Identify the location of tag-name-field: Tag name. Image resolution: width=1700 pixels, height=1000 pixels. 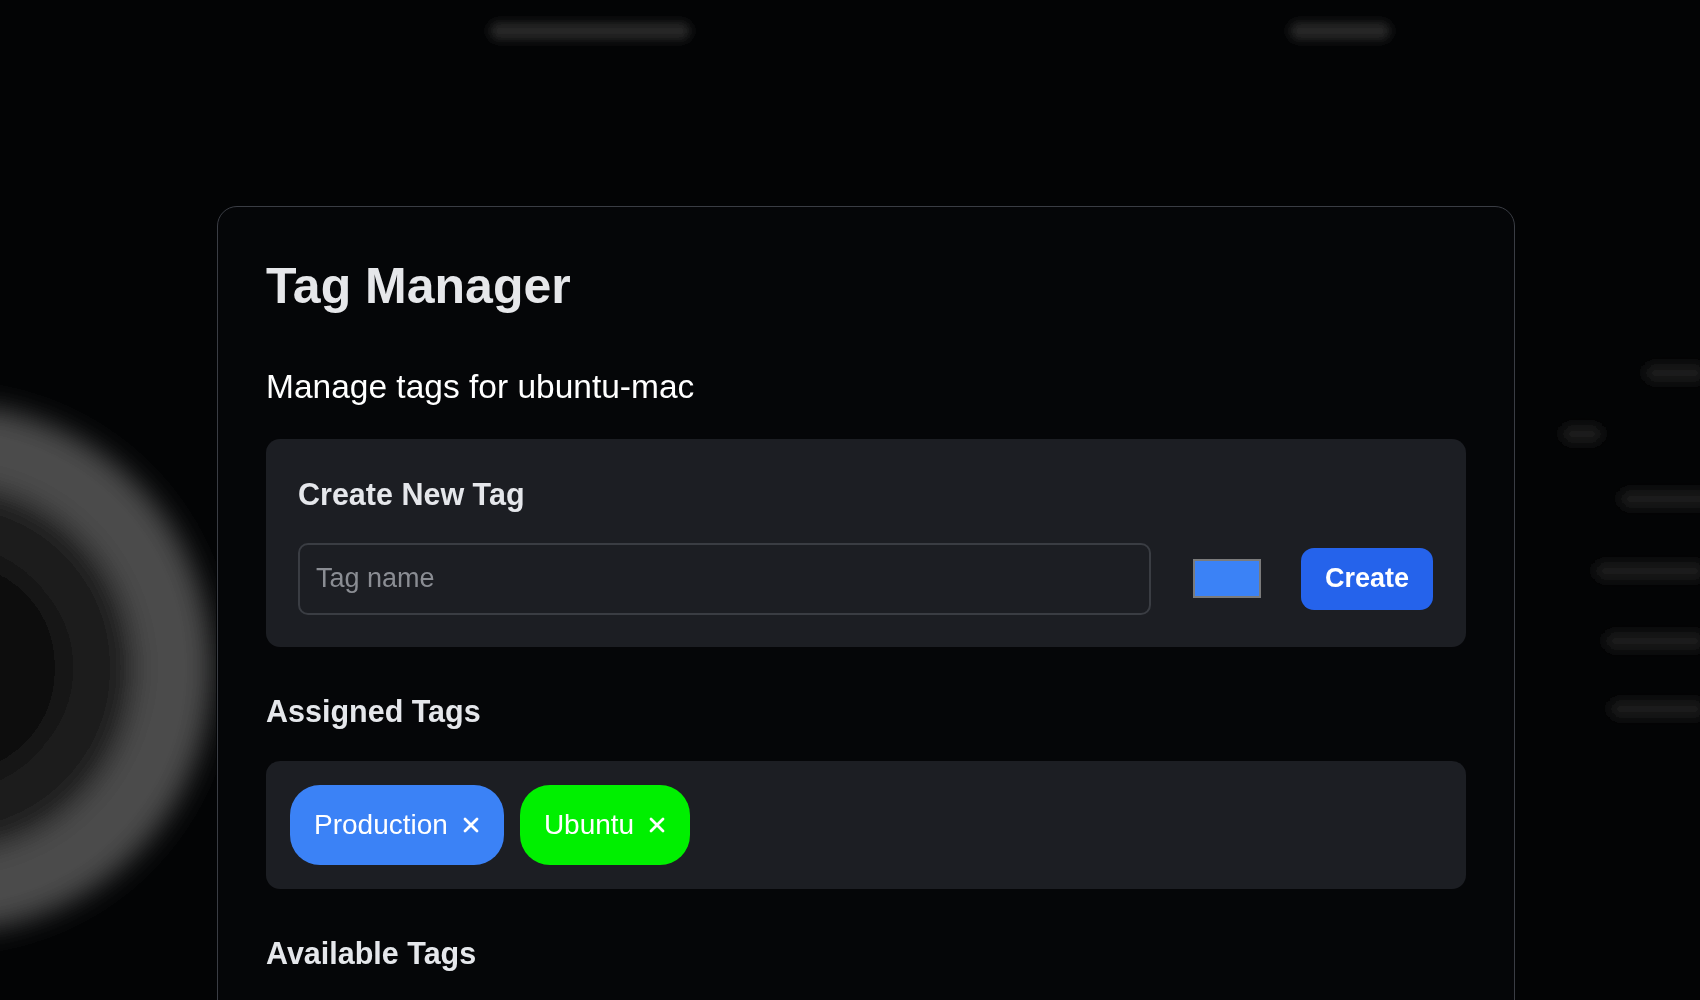
(724, 578).